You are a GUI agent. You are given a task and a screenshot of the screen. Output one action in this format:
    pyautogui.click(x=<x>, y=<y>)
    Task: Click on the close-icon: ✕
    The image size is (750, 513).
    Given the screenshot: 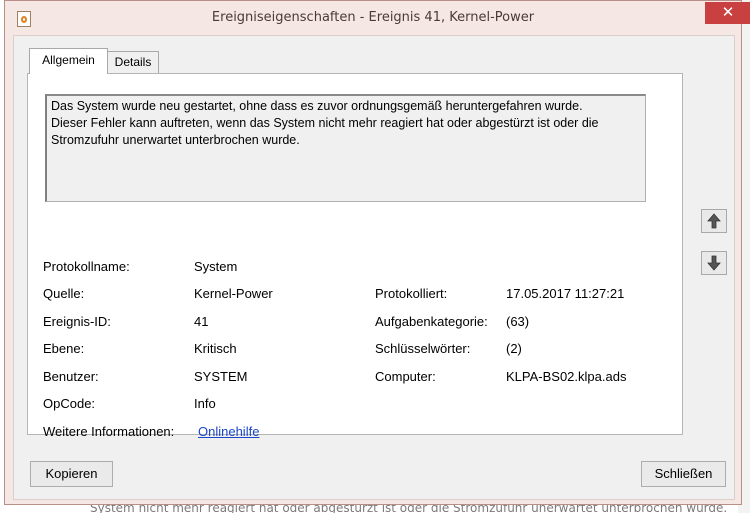 What is the action you would take?
    pyautogui.click(x=728, y=12)
    